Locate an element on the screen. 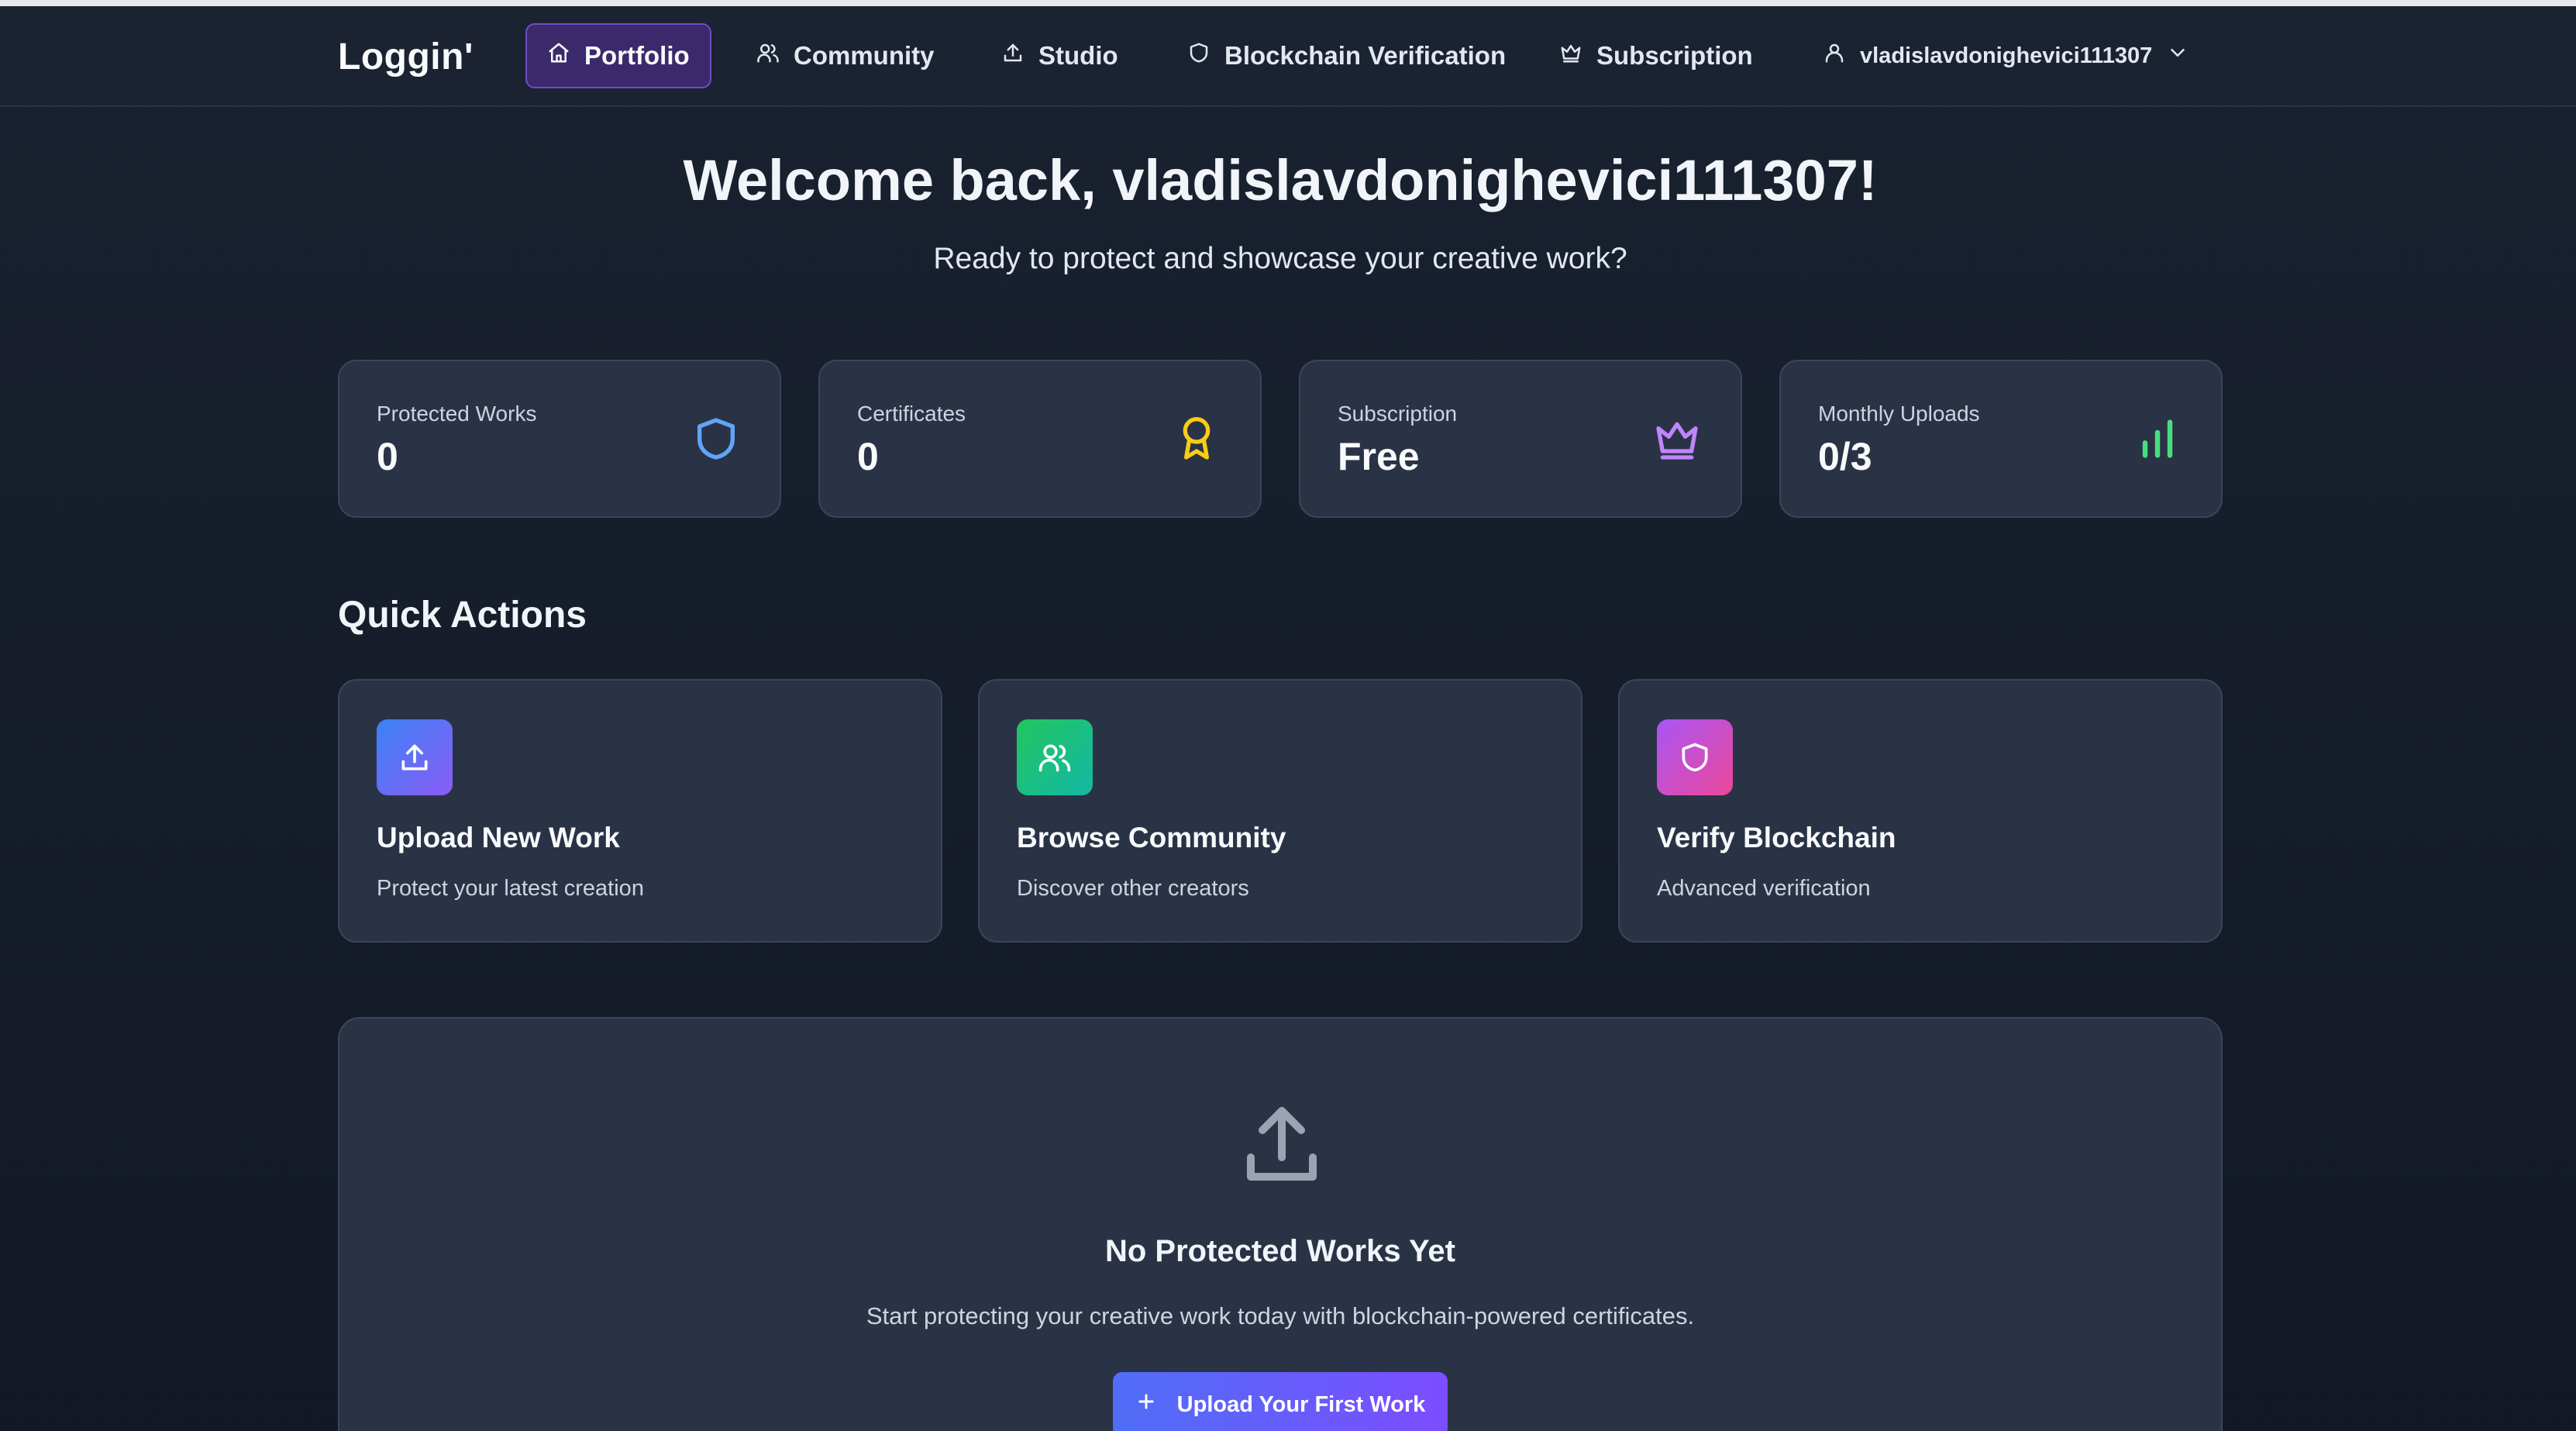 The height and width of the screenshot is (1431, 2576). nav-item-portfolio: Portfolio is located at coordinates (618, 55).